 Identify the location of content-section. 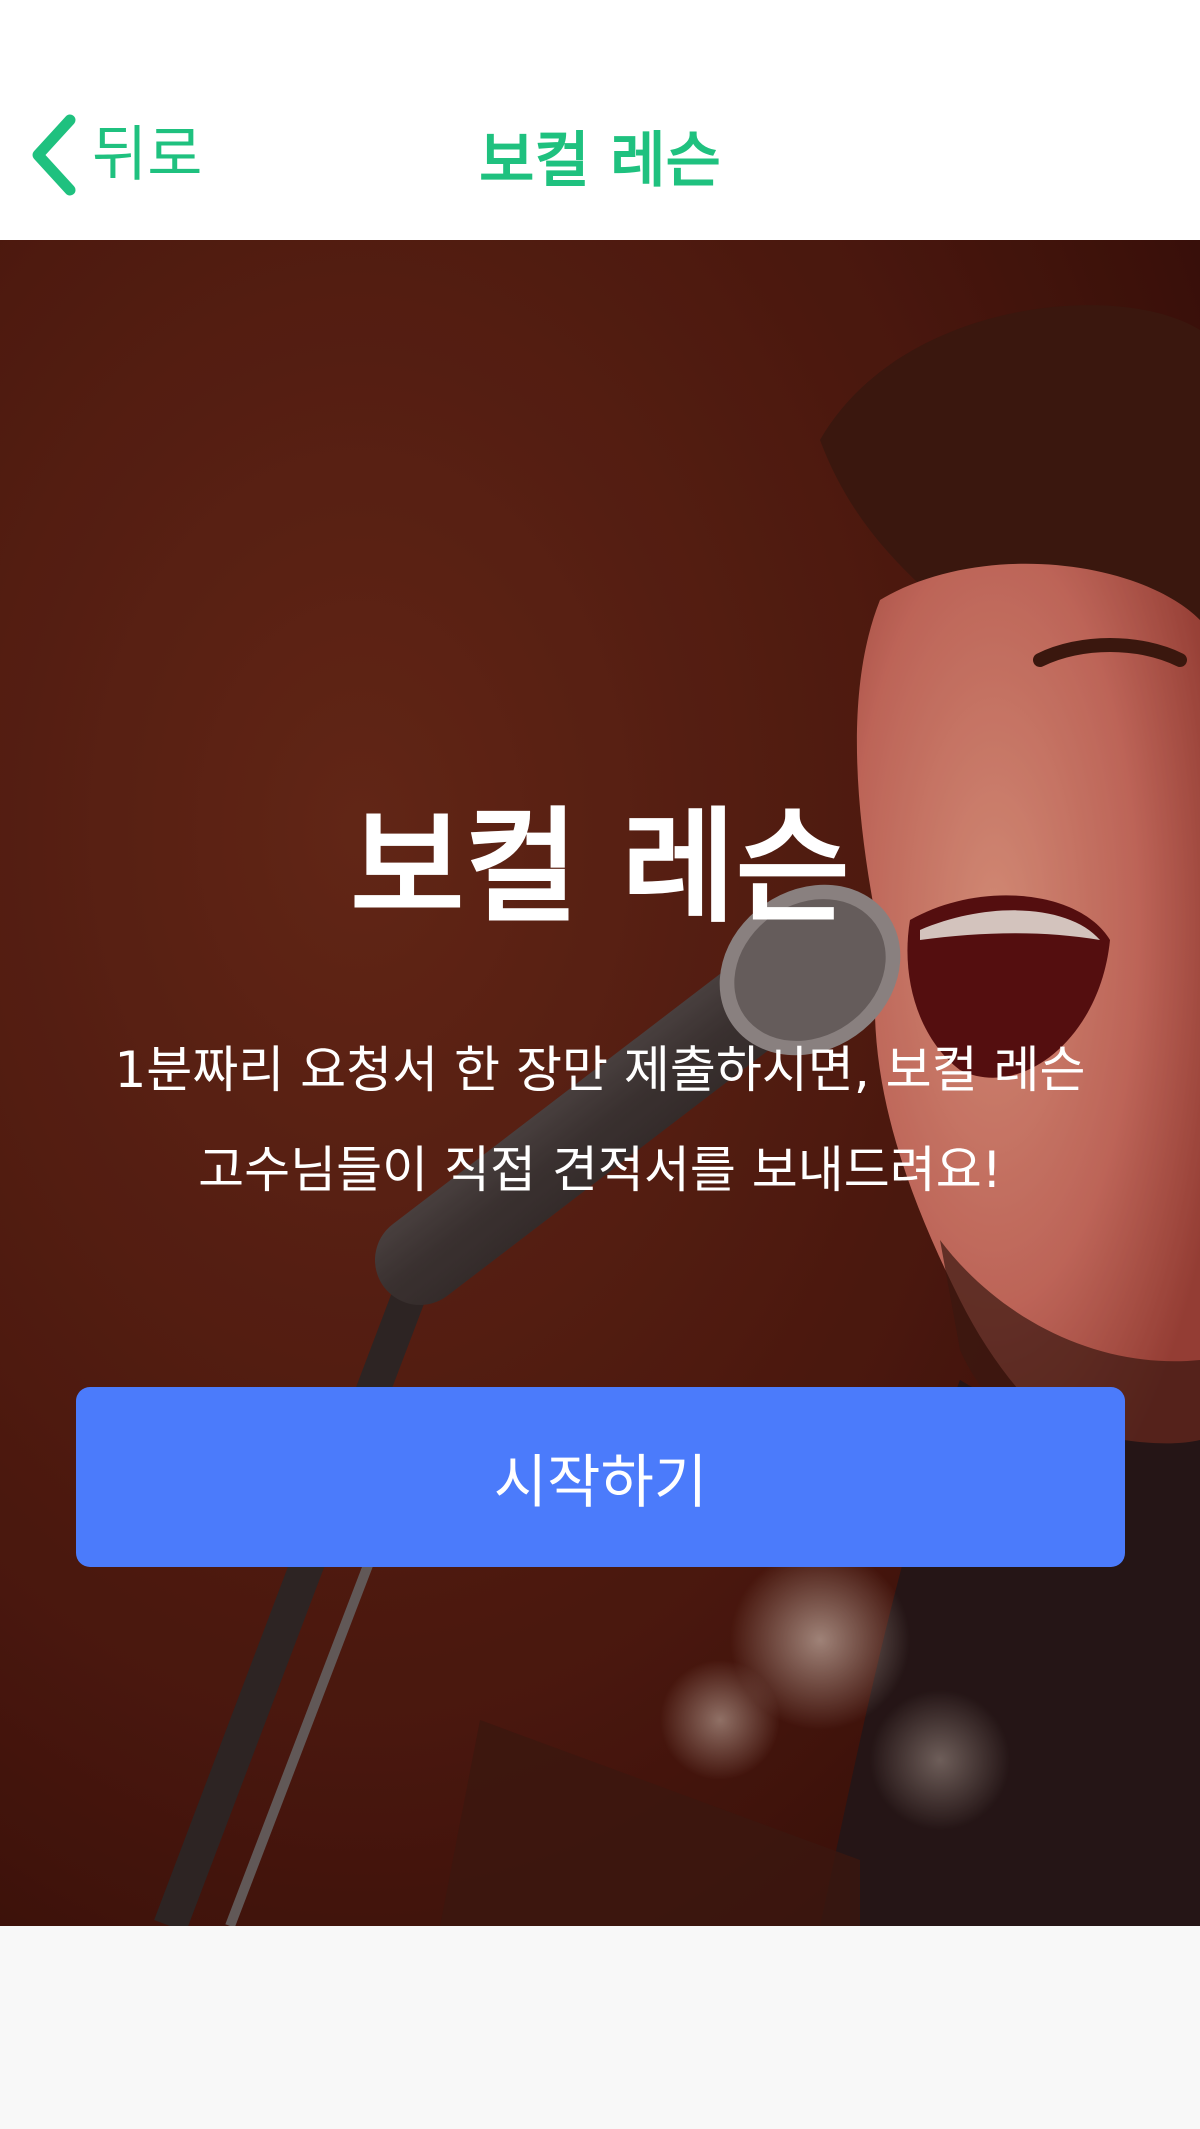
(600, 2027).